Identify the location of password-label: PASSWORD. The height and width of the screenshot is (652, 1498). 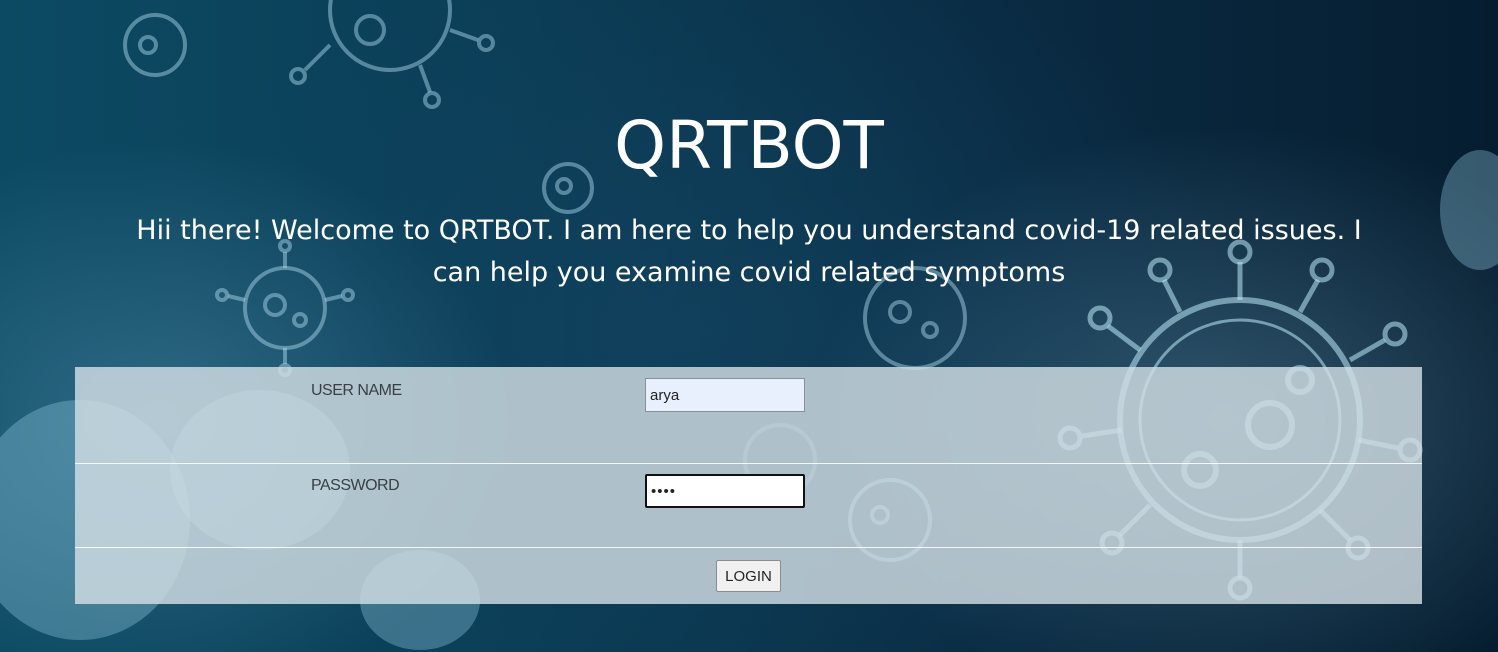
(355, 485).